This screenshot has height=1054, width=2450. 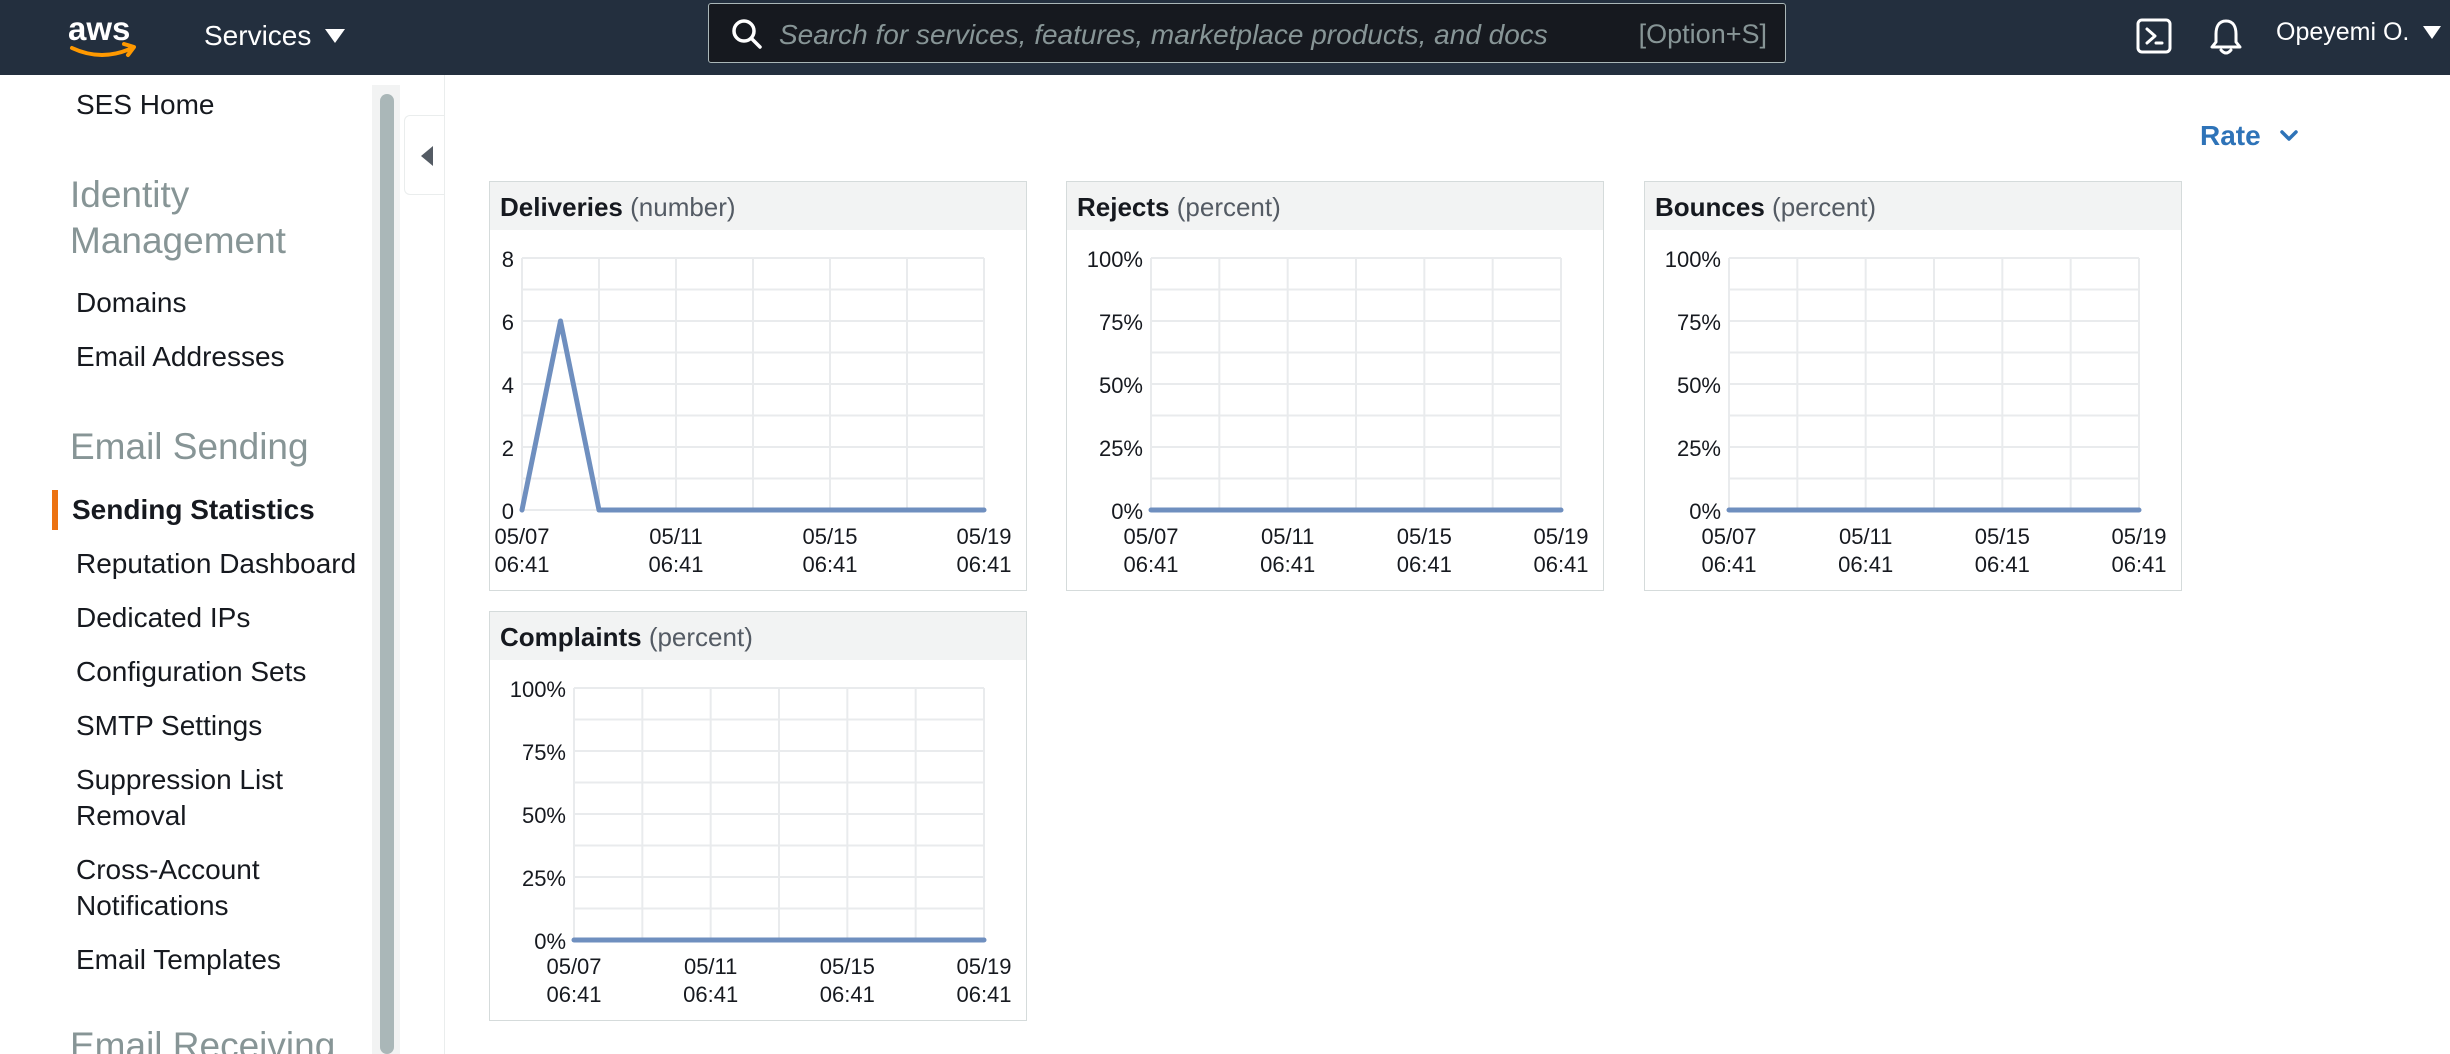 What do you see at coordinates (203, 1039) in the screenshot?
I see `sidebar-heading-email-receiving: Email Receiving` at bounding box center [203, 1039].